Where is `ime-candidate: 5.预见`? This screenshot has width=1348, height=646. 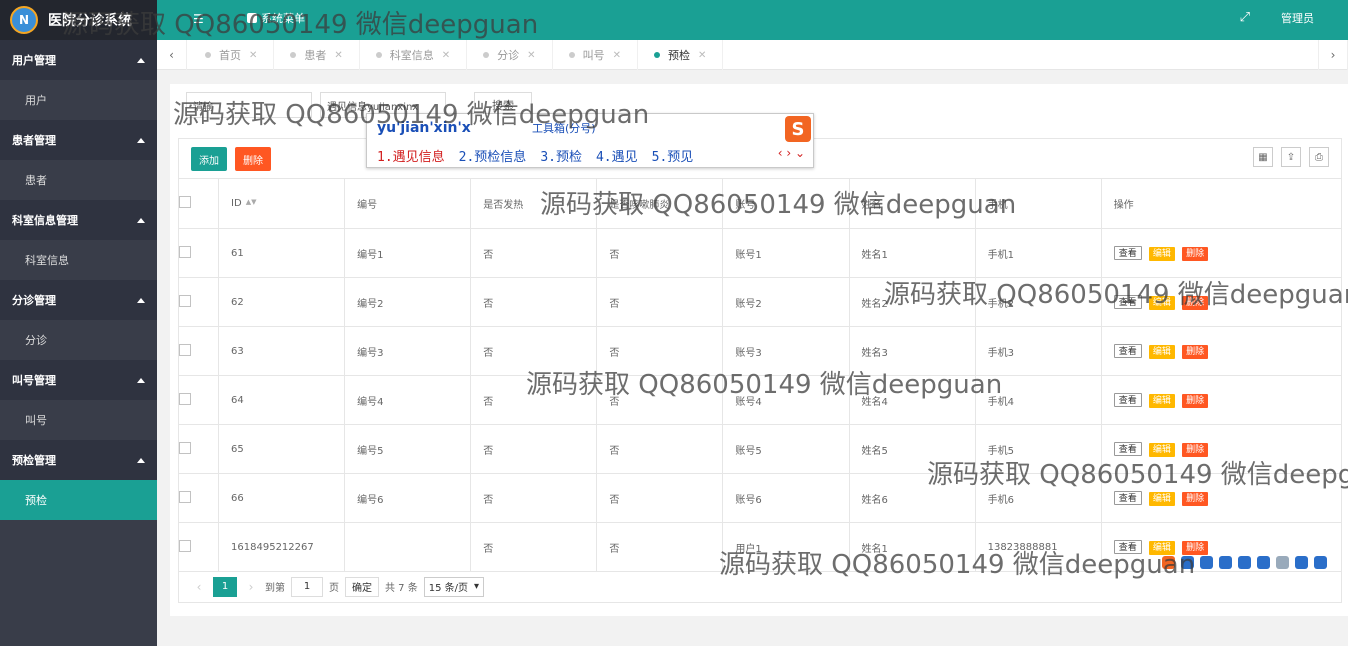 ime-candidate: 5.预见 is located at coordinates (673, 155).